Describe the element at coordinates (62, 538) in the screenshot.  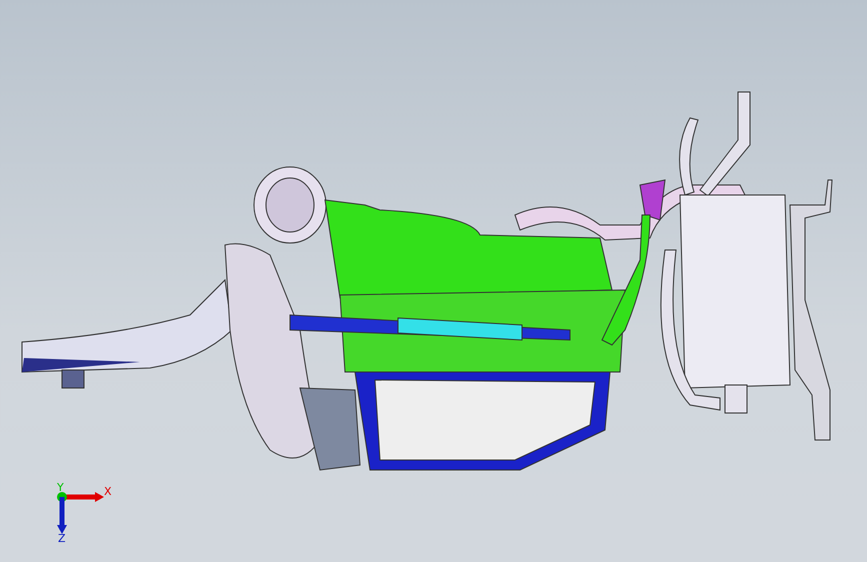
I see `axis-label: Z` at that location.